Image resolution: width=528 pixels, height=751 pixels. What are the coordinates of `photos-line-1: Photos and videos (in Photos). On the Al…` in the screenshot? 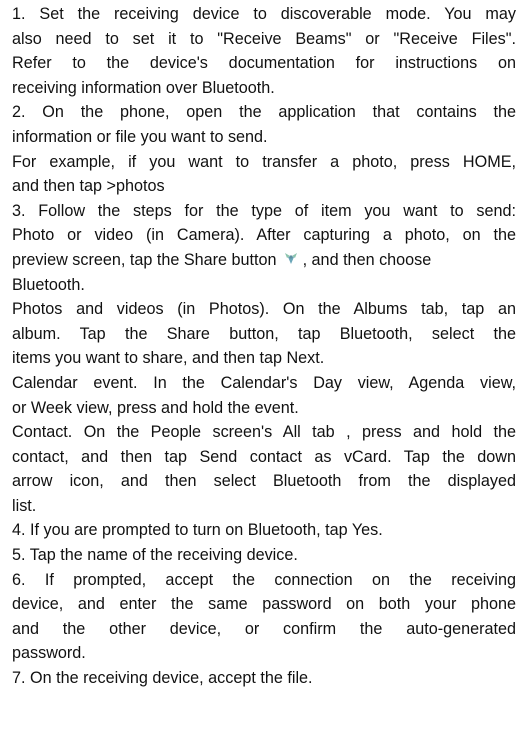 It's located at (264, 309).